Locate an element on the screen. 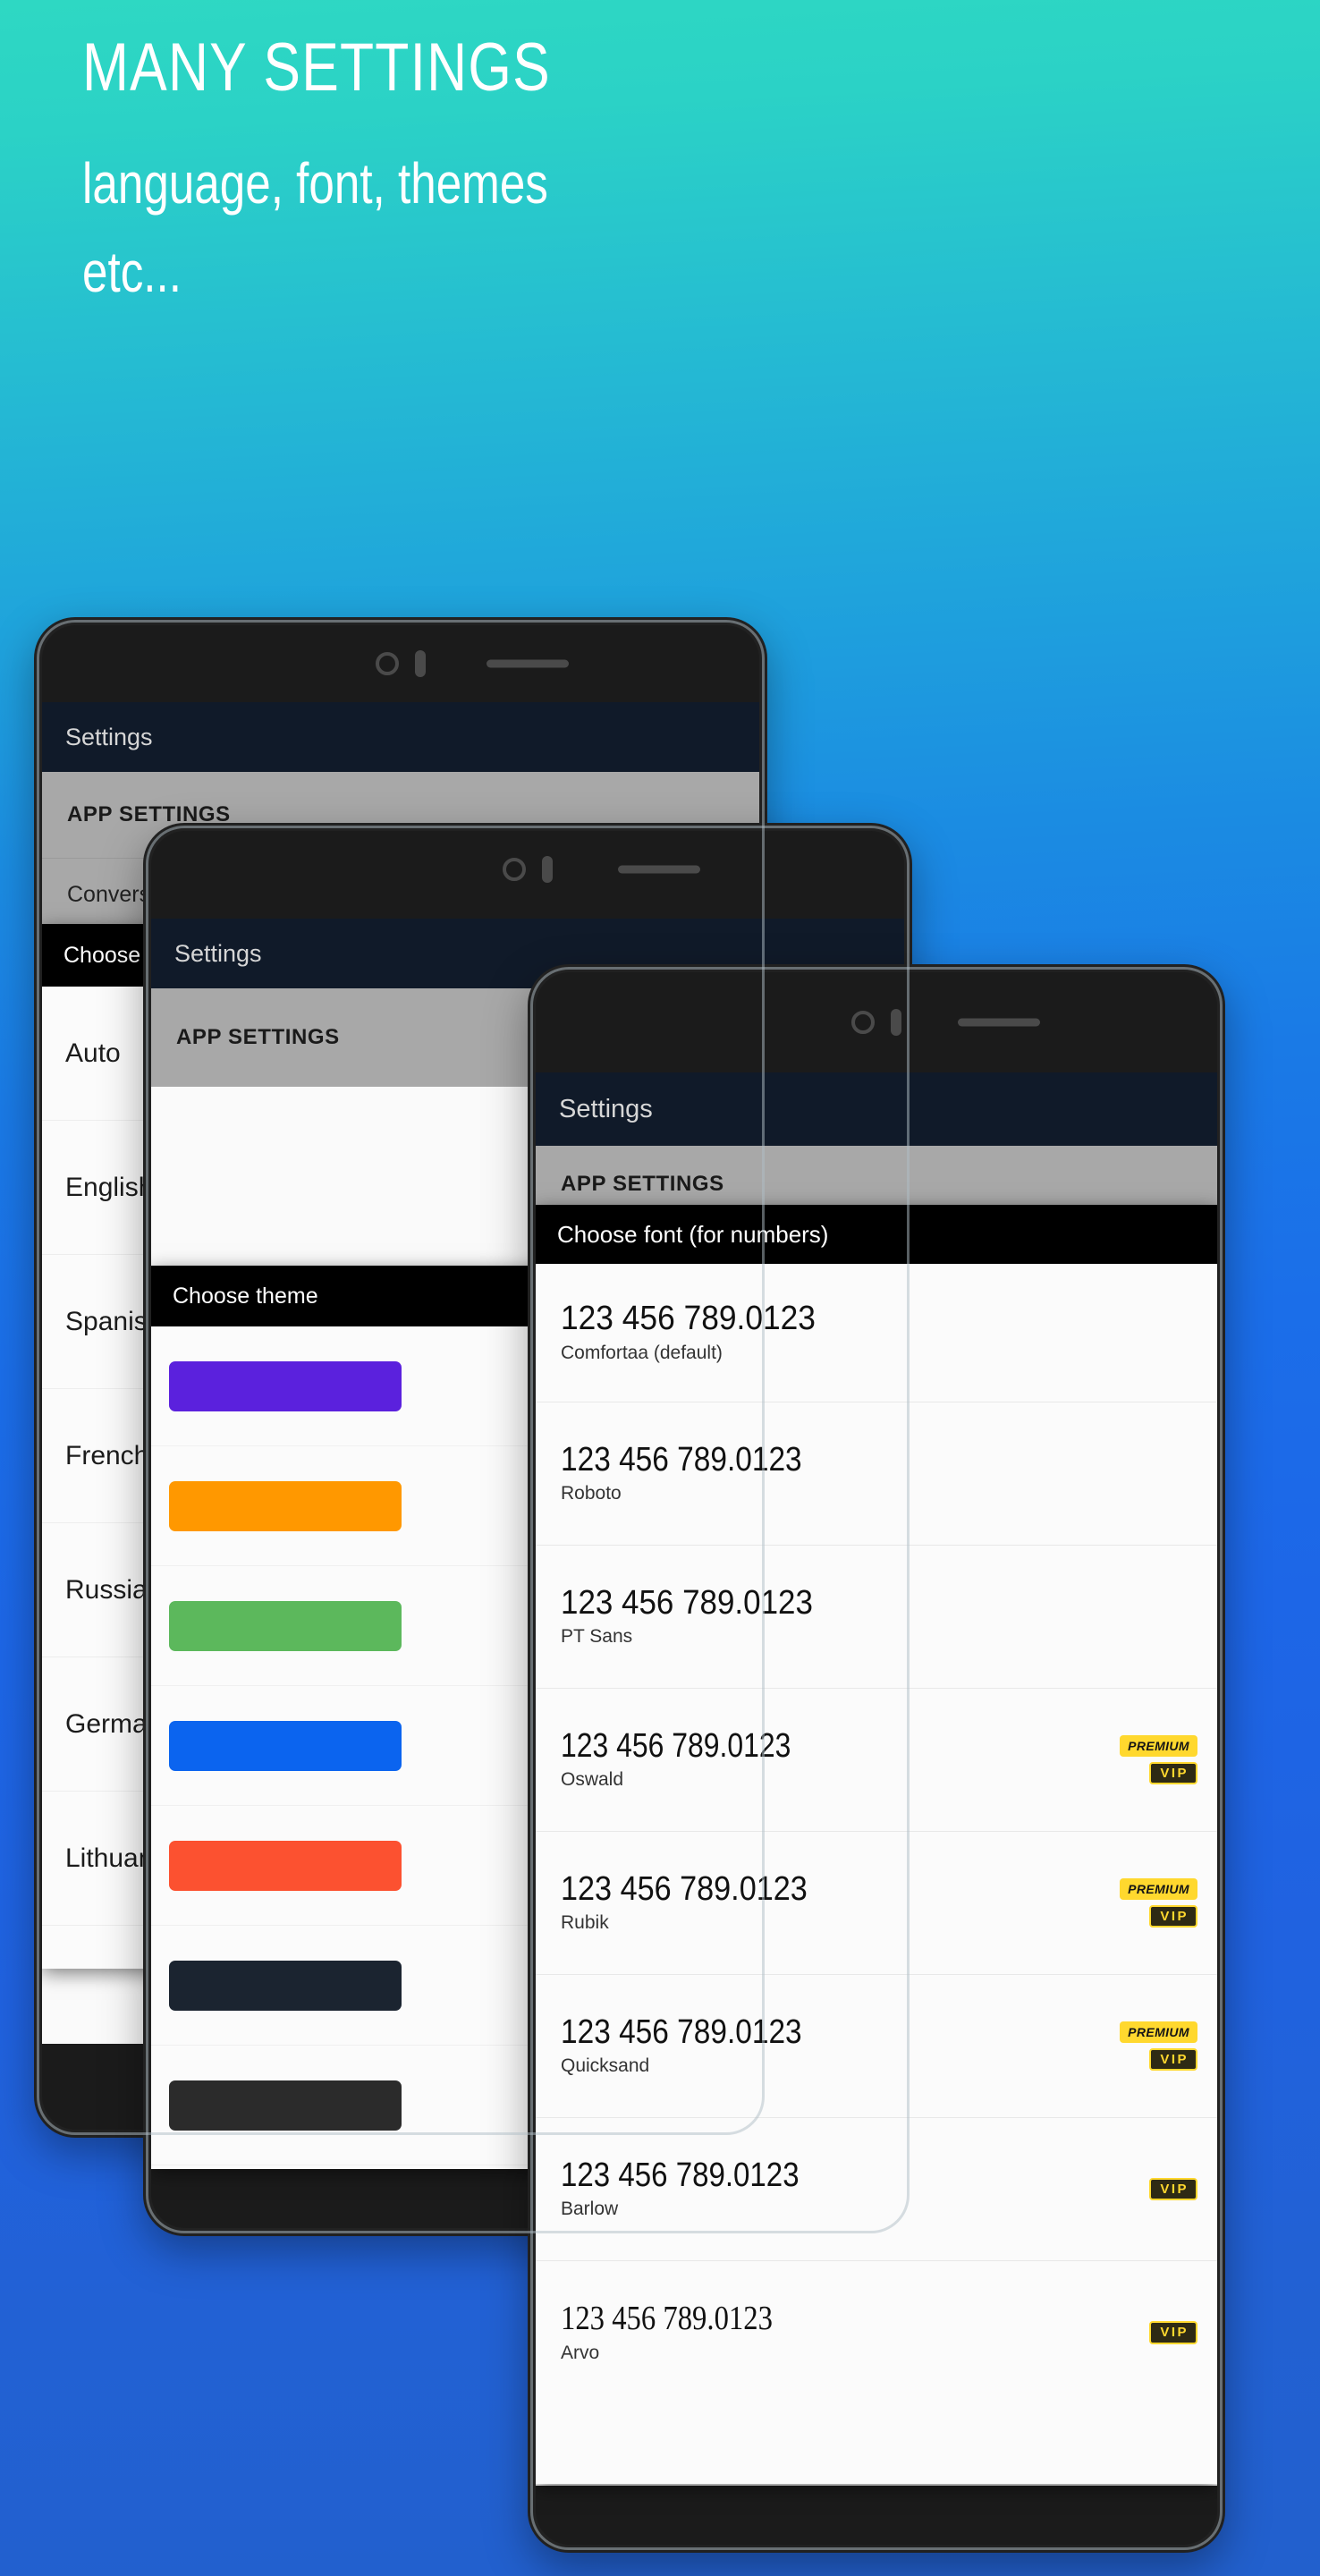 This screenshot has height=2576, width=1320. theme-swatch-orange is located at coordinates (285, 1505).